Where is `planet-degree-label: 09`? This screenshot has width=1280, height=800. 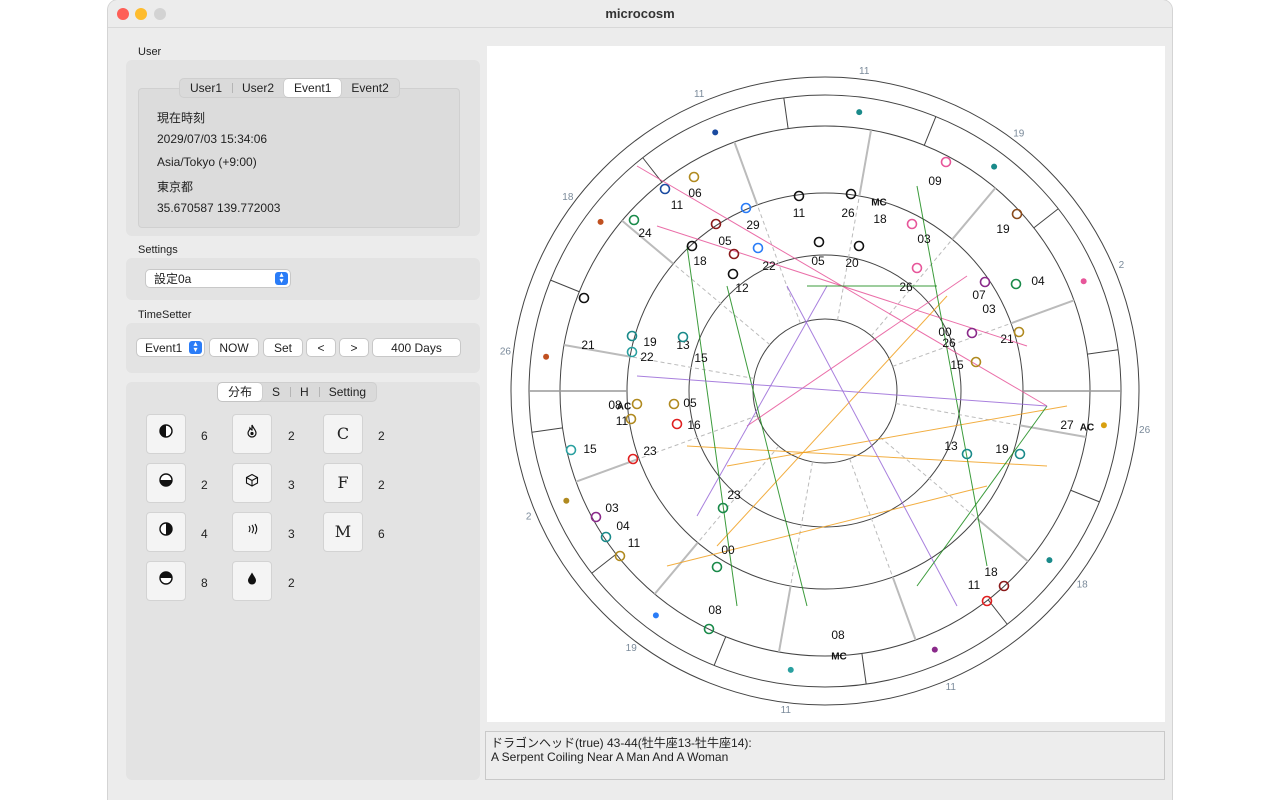
planet-degree-label: 09 is located at coordinates (935, 181).